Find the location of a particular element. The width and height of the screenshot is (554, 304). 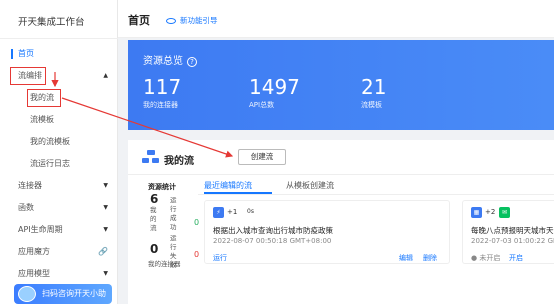

tab-create-from-template: 从模板创建流 is located at coordinates (310, 185).